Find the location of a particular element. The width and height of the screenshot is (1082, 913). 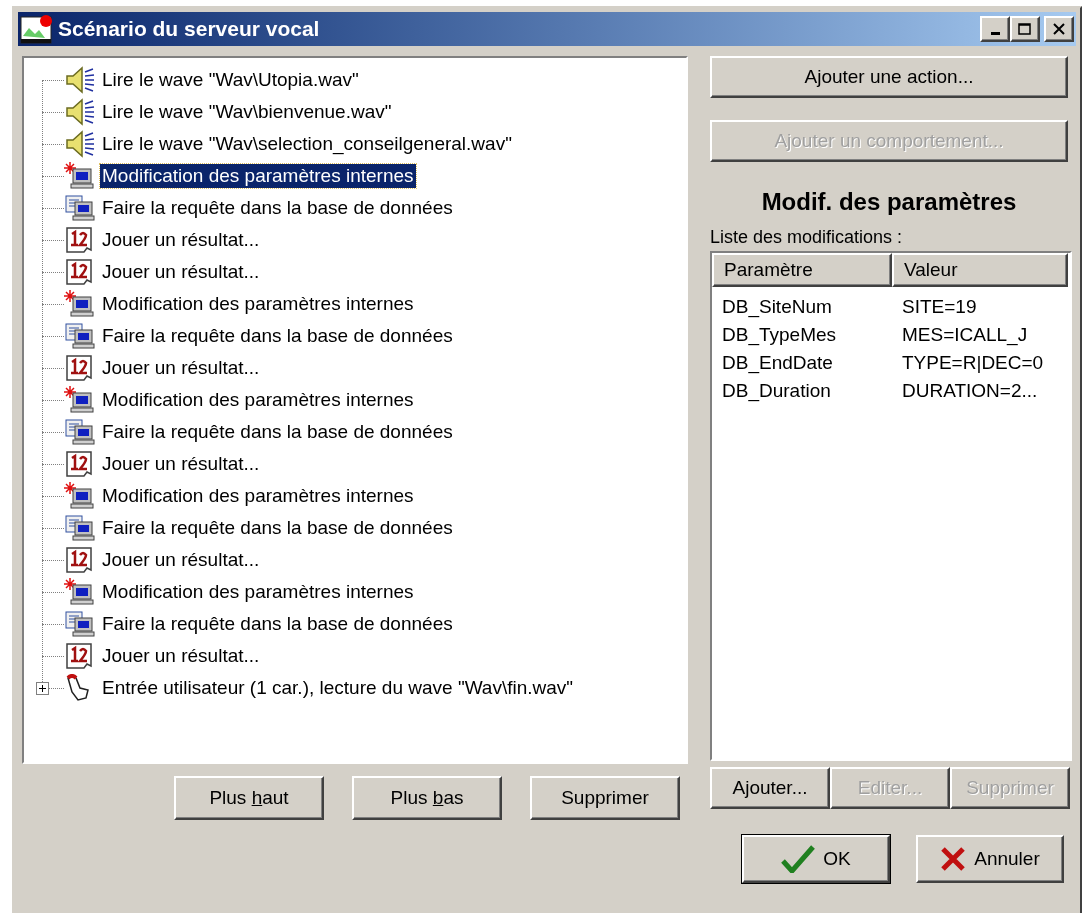

check-icon is located at coordinates (798, 859).